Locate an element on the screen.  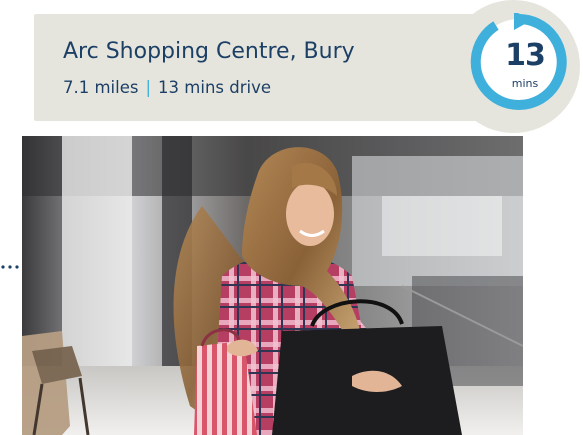
badge-minutes: 13 is located at coordinates (525, 55).